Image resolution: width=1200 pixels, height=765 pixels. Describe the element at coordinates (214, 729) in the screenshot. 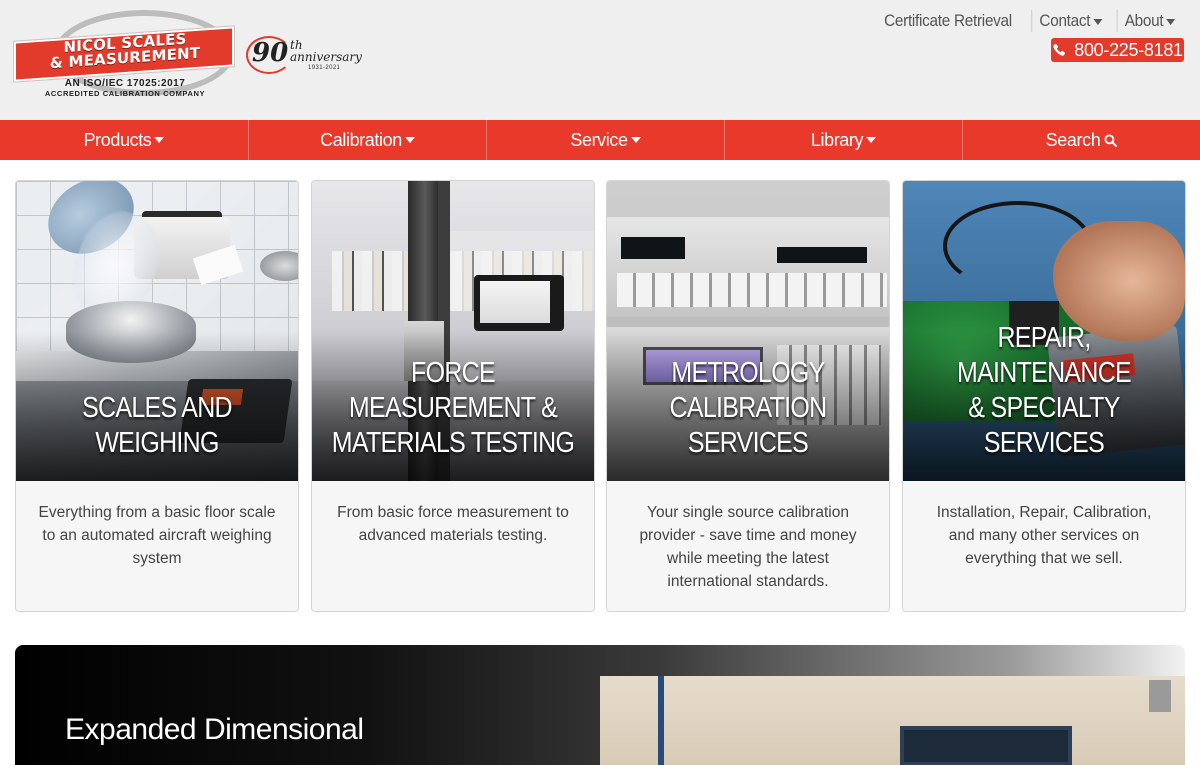

I see `banner-title: Expanded Dimensional` at that location.